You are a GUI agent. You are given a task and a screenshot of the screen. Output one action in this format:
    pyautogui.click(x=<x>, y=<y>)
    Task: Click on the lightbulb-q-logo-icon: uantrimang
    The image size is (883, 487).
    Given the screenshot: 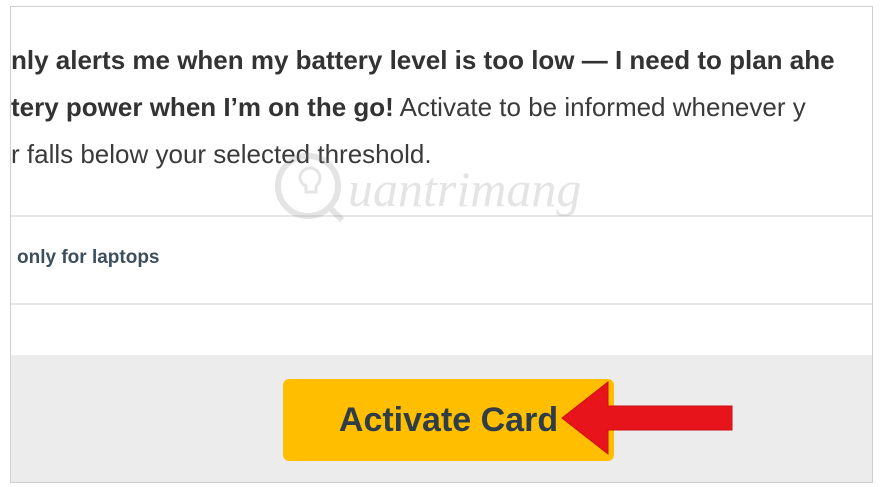 What is the action you would take?
    pyautogui.click(x=428, y=188)
    